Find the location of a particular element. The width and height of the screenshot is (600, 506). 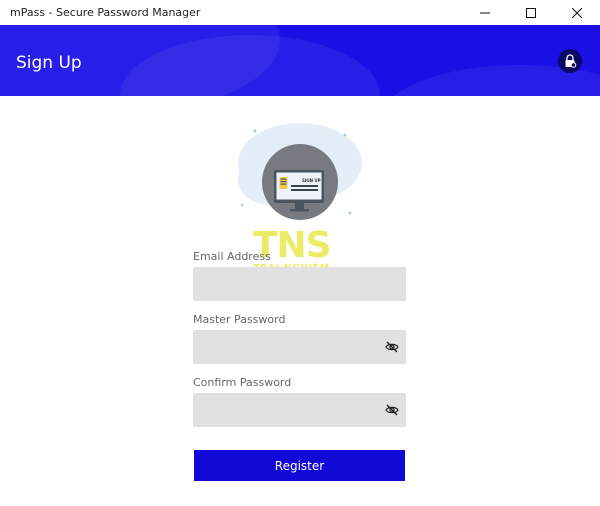

maximize-button is located at coordinates (531, 12).